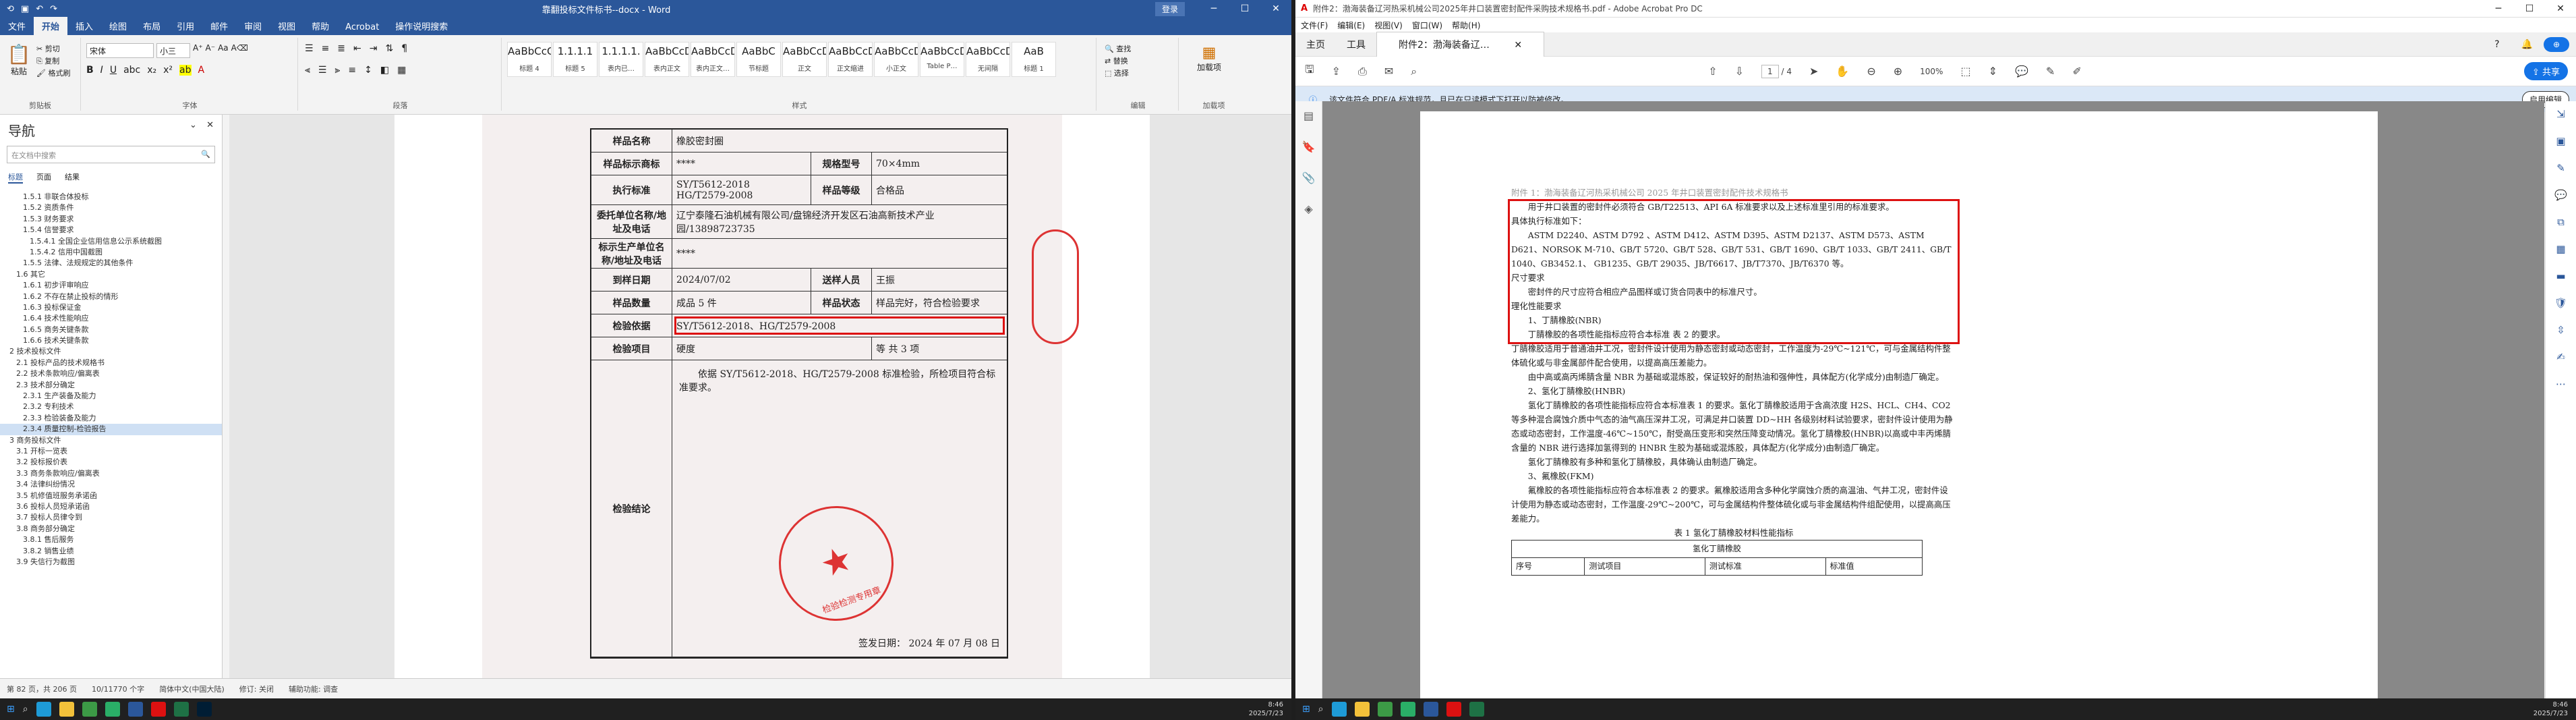  What do you see at coordinates (112, 709) in the screenshot?
I see `wechat-icon` at bounding box center [112, 709].